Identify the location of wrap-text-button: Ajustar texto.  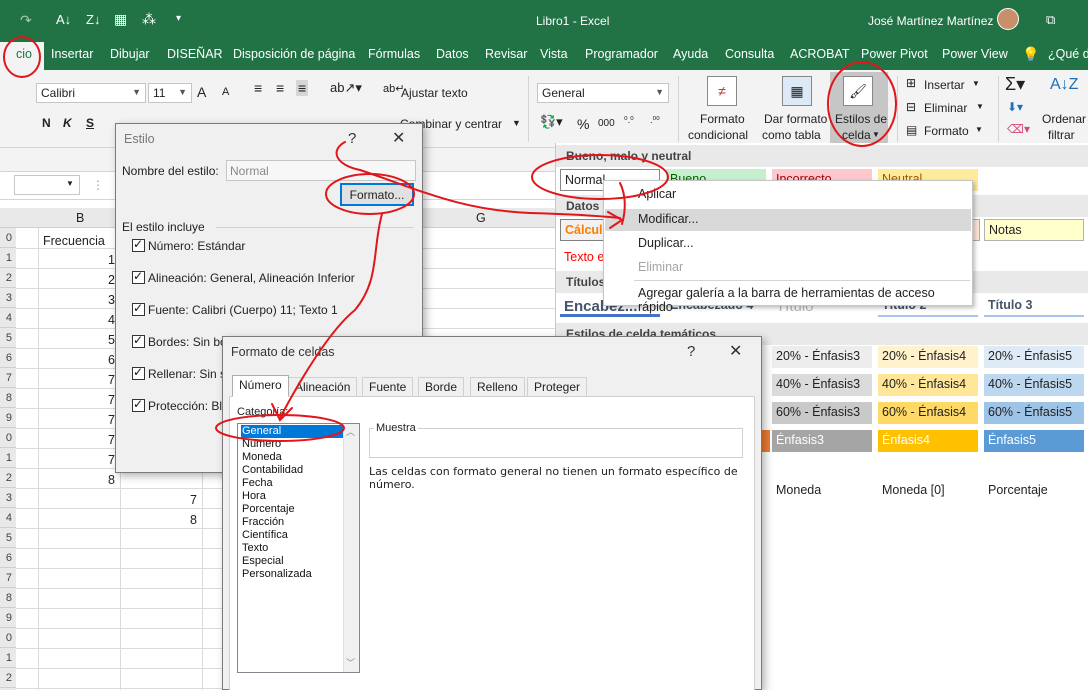
(434, 93).